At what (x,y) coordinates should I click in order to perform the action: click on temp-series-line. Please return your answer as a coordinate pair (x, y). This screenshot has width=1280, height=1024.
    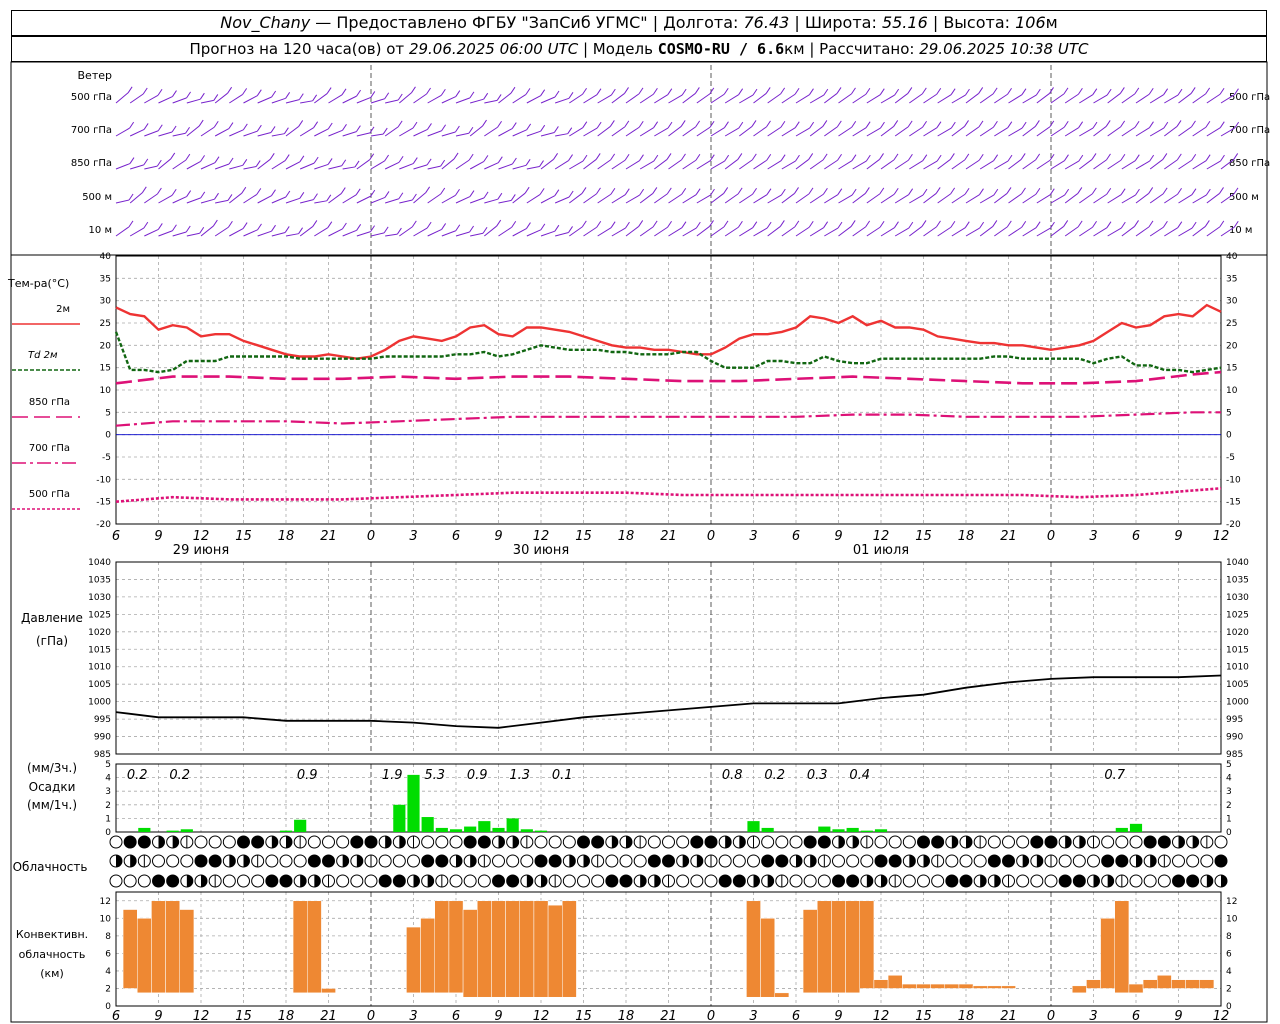
    Looking at the image, I should click on (668, 331).